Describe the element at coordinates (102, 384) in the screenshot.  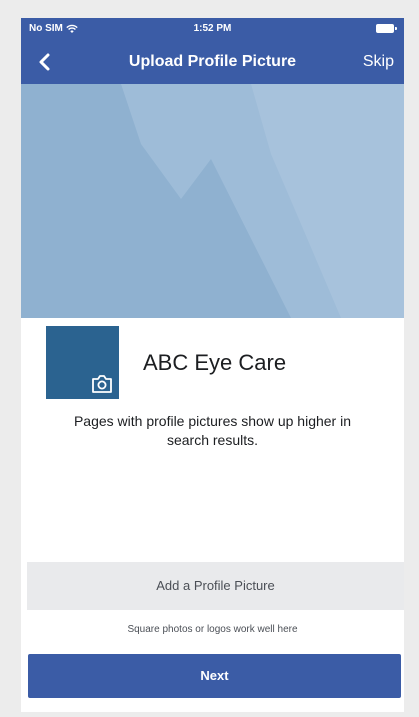
I see `camera-icon` at that location.